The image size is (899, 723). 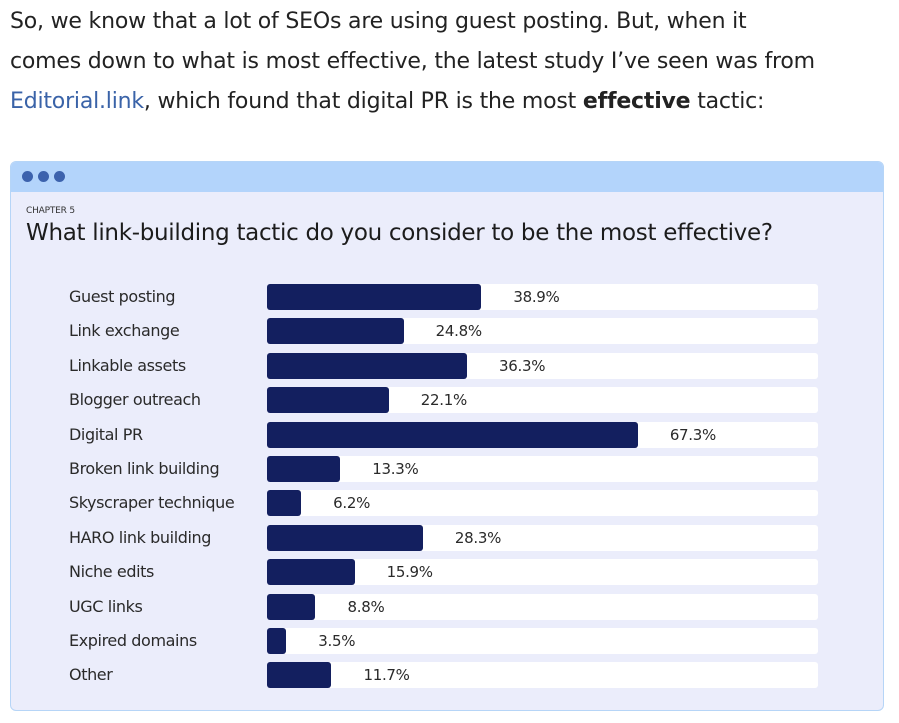 I want to click on bar-track: 13.3%, so click(x=542, y=469).